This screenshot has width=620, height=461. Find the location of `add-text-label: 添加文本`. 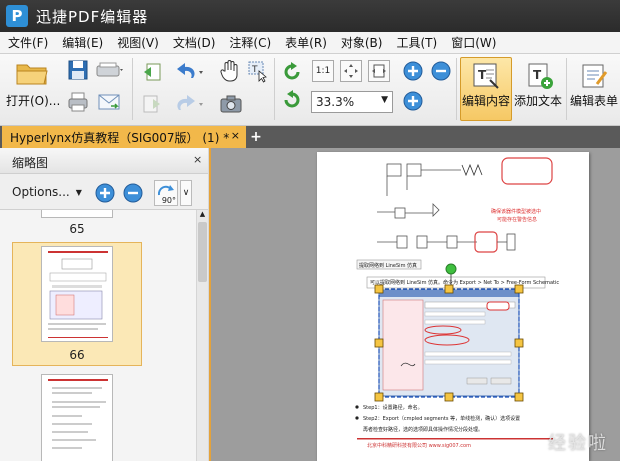

add-text-label: 添加文本 is located at coordinates (538, 100).